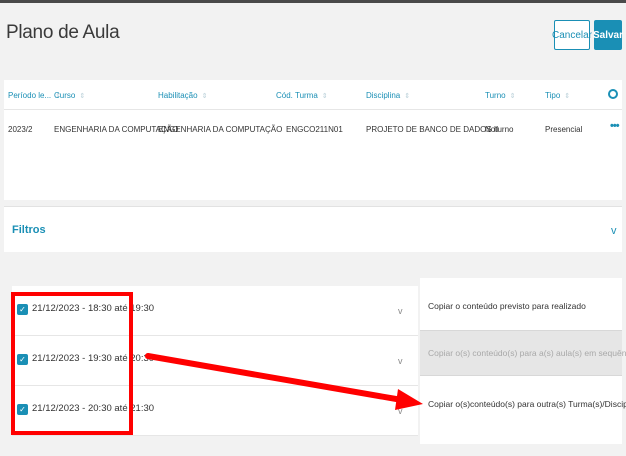 The width and height of the screenshot is (626, 456). Describe the element at coordinates (499, 129) in the screenshot. I see `cell-turno: Noturno` at that location.